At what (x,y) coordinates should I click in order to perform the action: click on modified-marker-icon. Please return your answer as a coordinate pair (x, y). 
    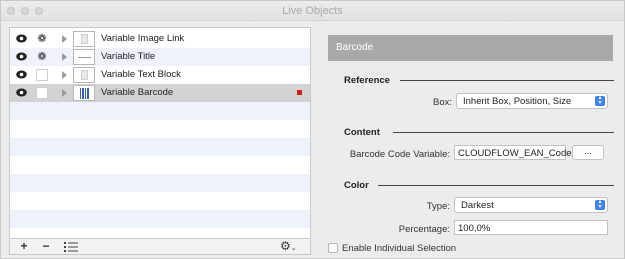
    Looking at the image, I should click on (299, 92).